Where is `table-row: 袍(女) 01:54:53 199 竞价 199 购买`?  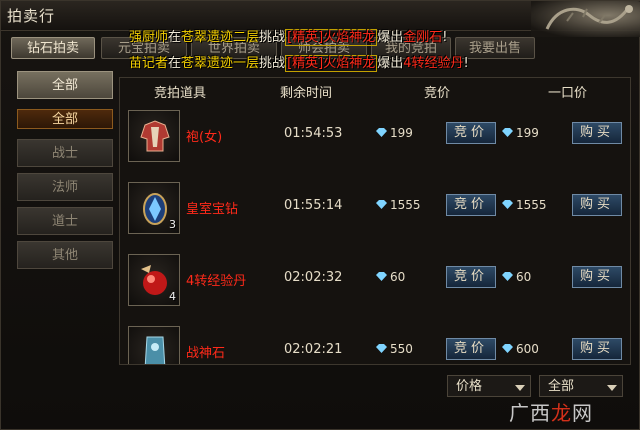 table-row: 袍(女) 01:54:53 199 竞价 199 购买 is located at coordinates (376, 138).